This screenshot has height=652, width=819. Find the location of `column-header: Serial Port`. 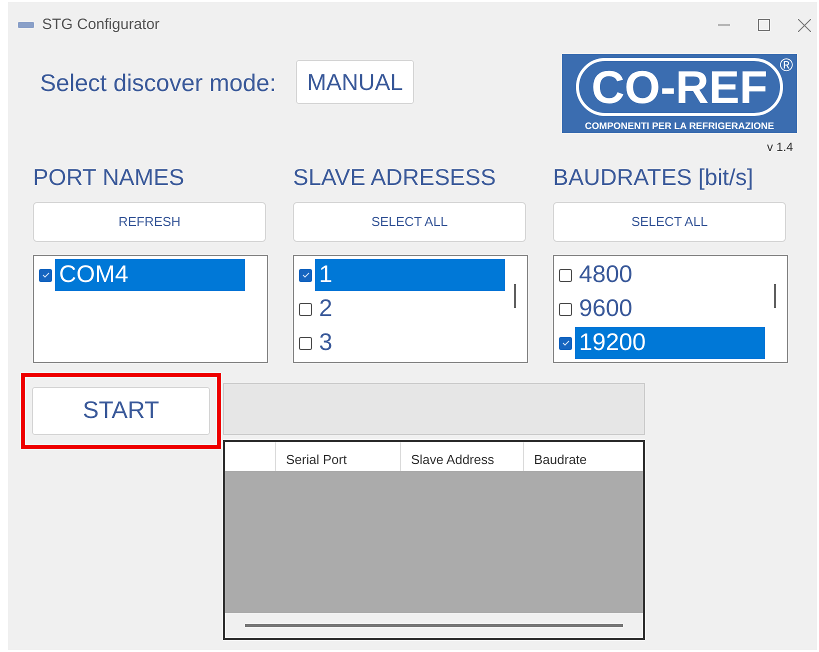

column-header: Serial Port is located at coordinates (337, 456).